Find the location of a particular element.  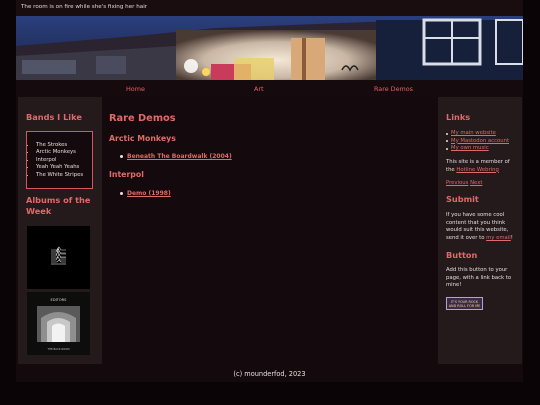

email-link: my email is located at coordinates (498, 238).